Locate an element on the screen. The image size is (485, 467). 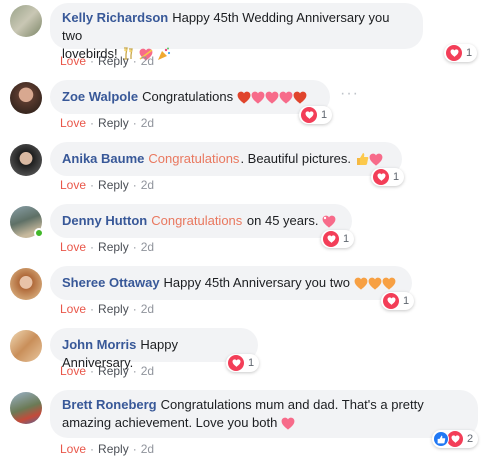
commenter-name: Anika Baume is located at coordinates (103, 158).